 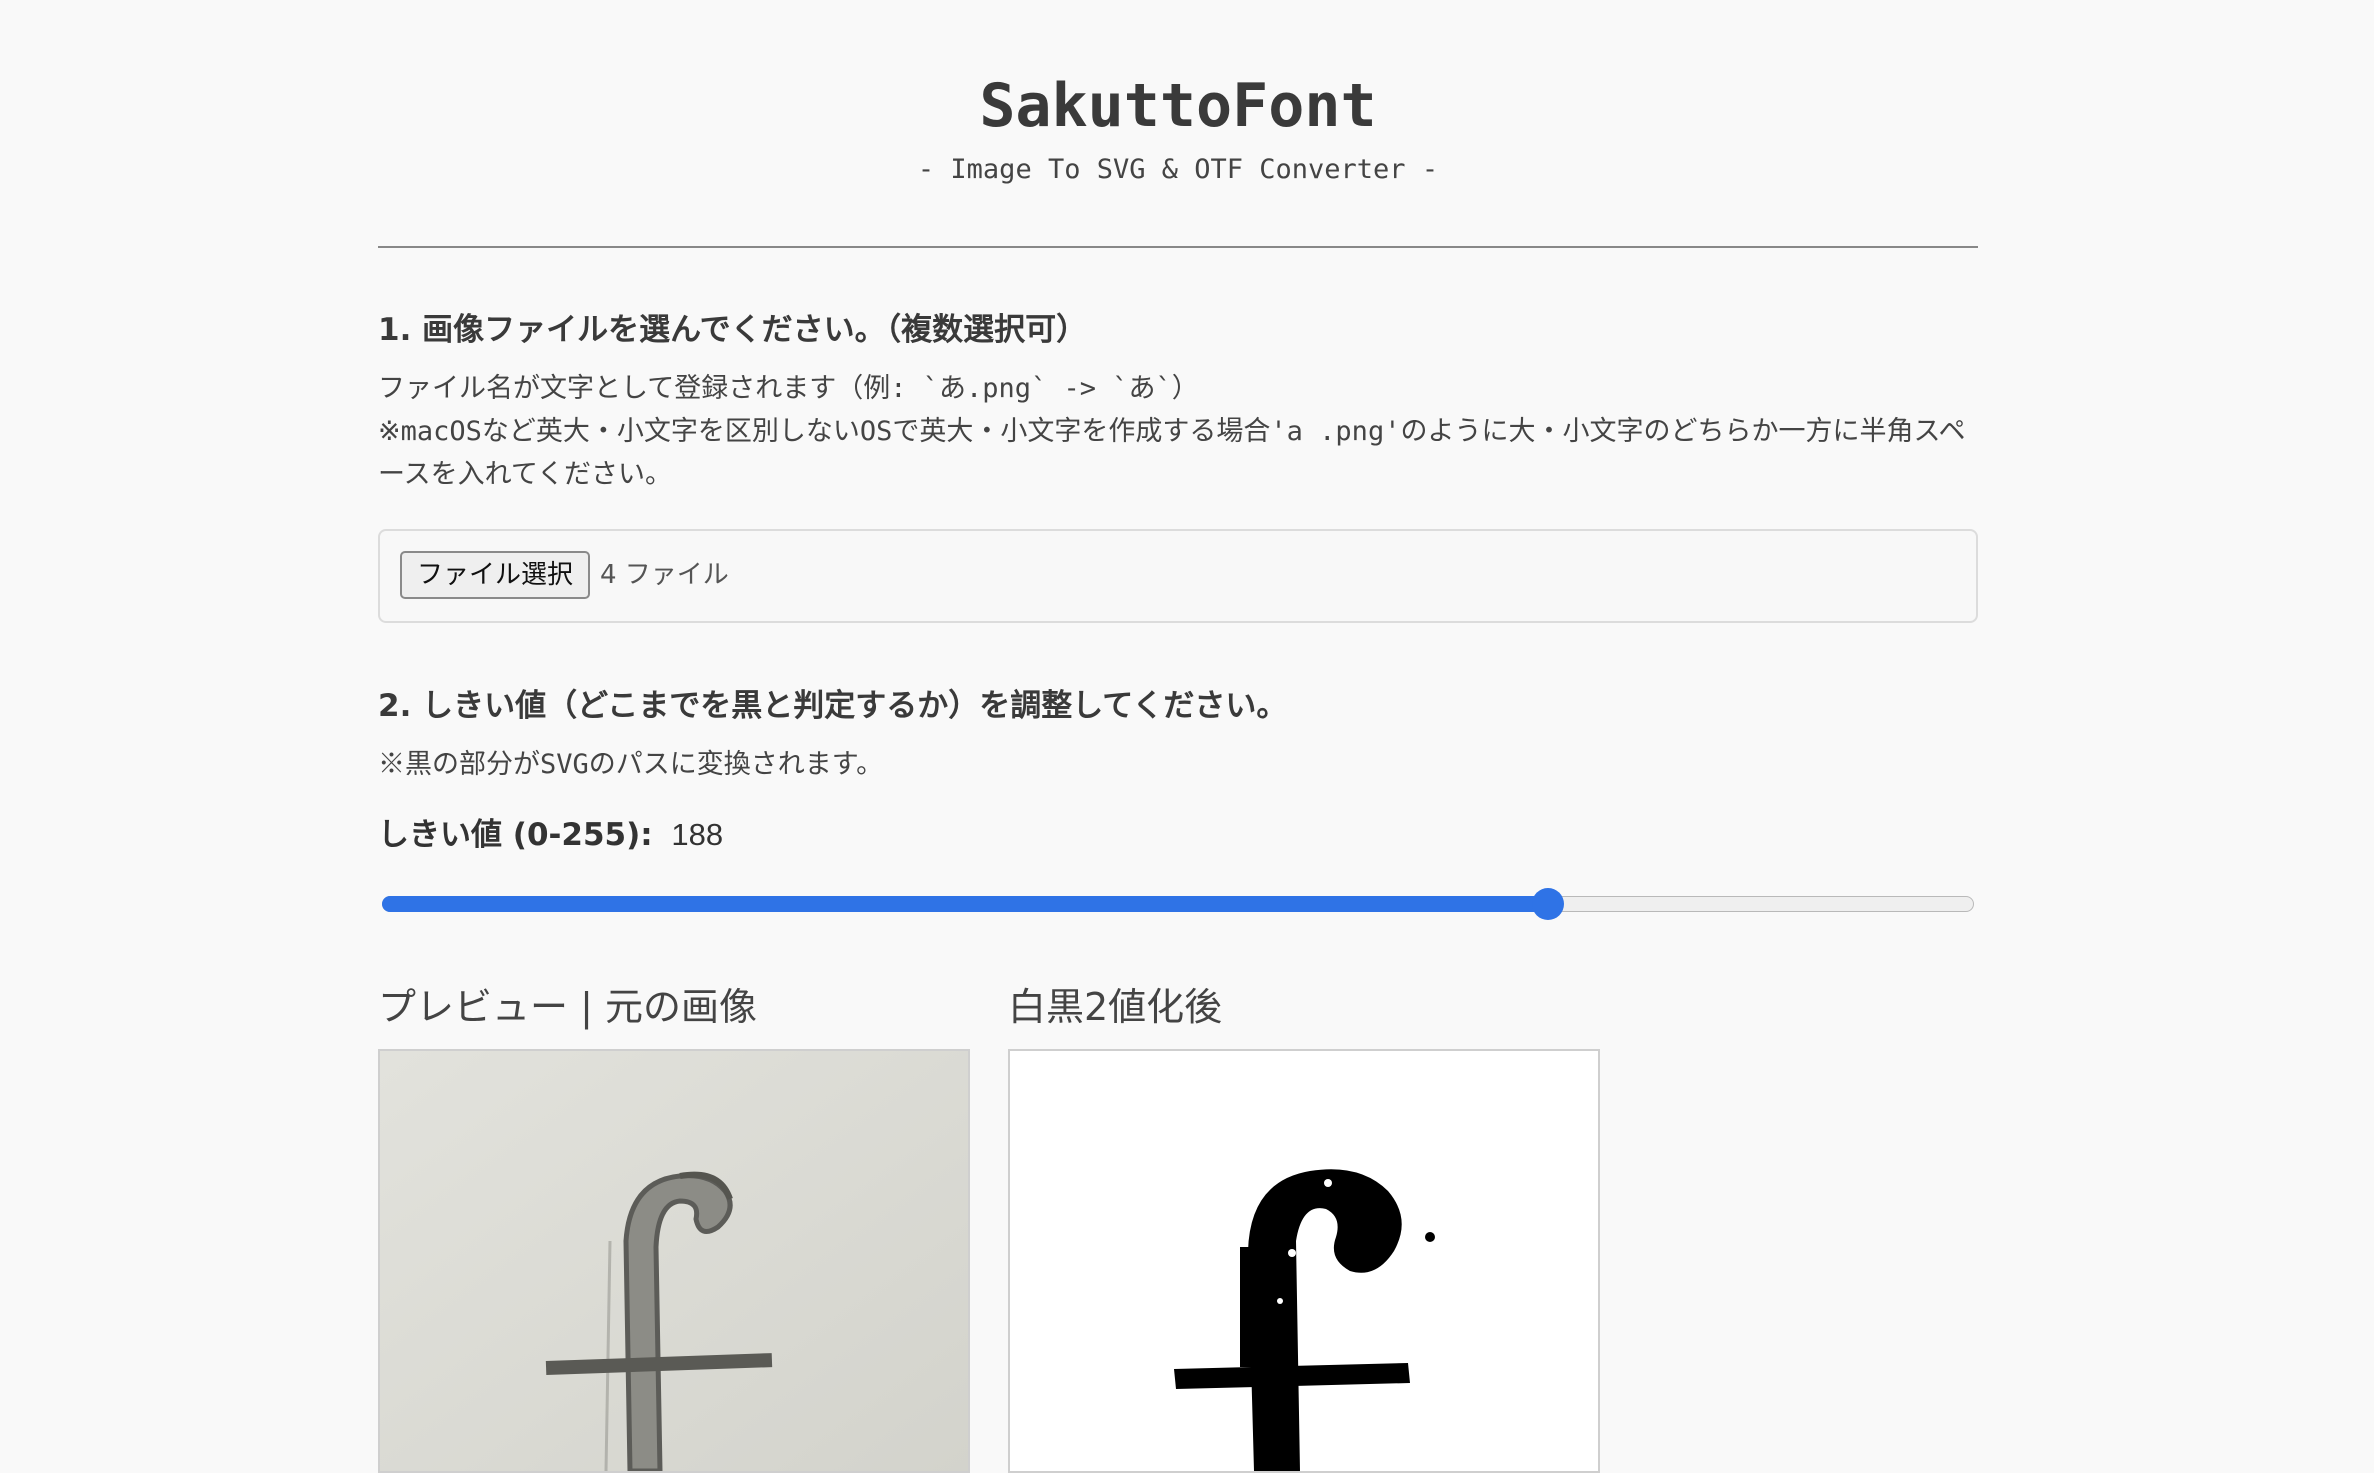 What do you see at coordinates (833, 706) in the screenshot?
I see `step2-heading: 2. しきい値（どこまでを黒と判定するか）を調整してください。` at bounding box center [833, 706].